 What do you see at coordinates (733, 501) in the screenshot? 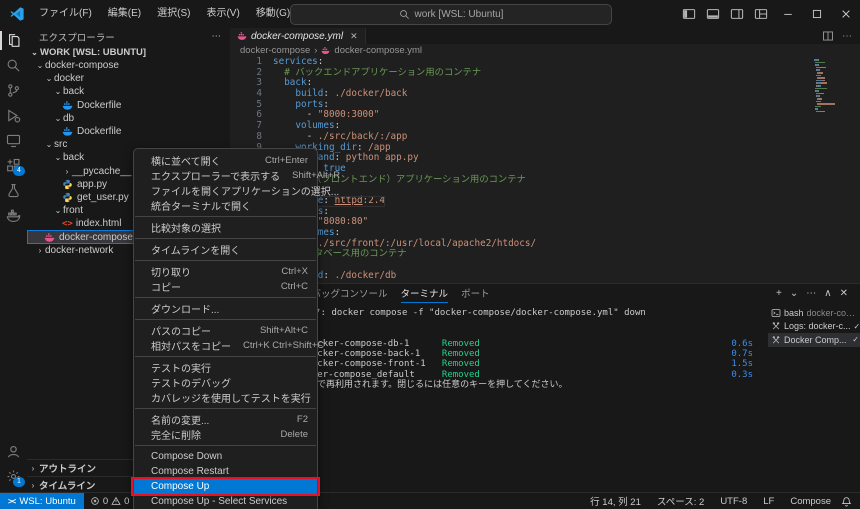
I see `encoding-status: UTF-8` at bounding box center [733, 501].